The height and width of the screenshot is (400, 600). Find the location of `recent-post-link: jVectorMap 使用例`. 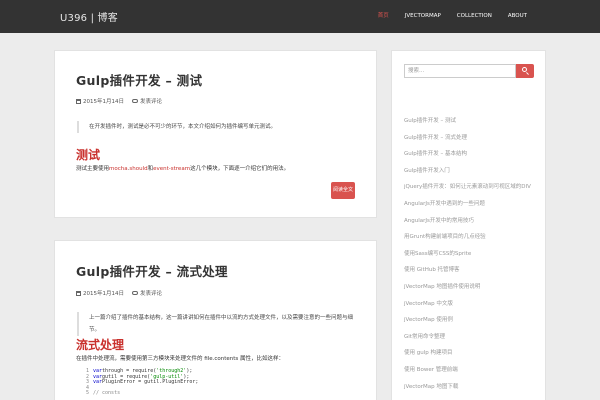

recent-post-link: jVectorMap 使用例 is located at coordinates (469, 320).